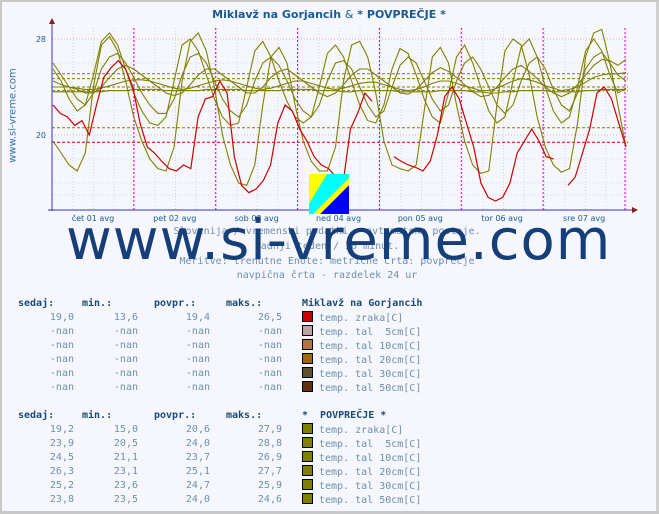  Describe the element at coordinates (61, 499) in the screenshot. I see `cell-now: 23,8` at that location.